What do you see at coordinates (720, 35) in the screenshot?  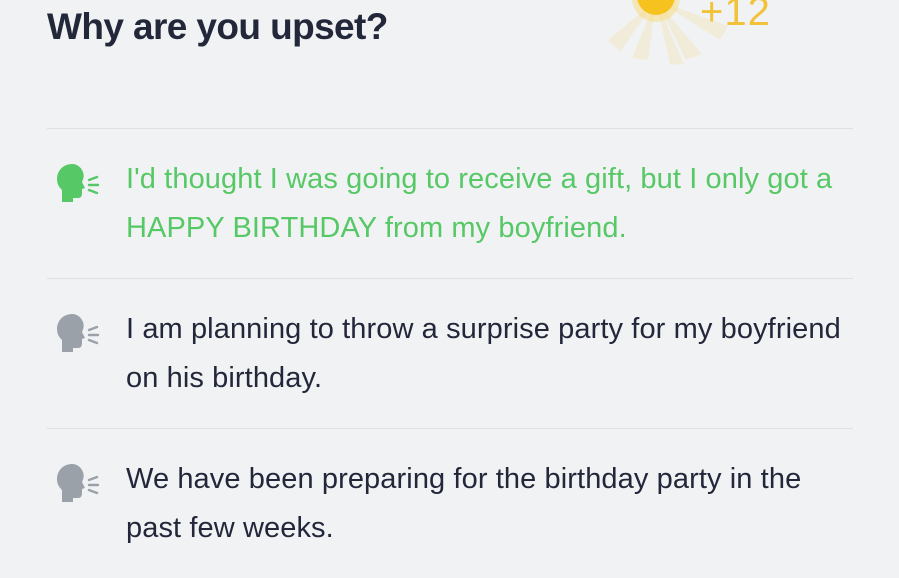 I see `reward-indicator: +12` at bounding box center [720, 35].